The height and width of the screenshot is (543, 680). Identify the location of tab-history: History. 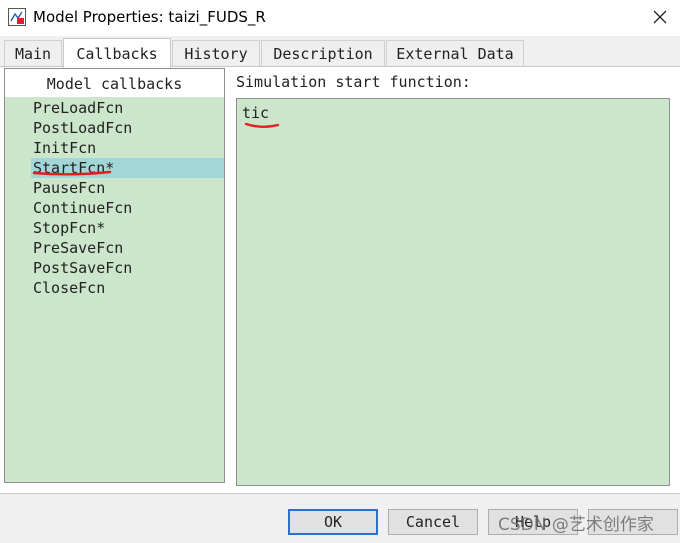
(216, 53).